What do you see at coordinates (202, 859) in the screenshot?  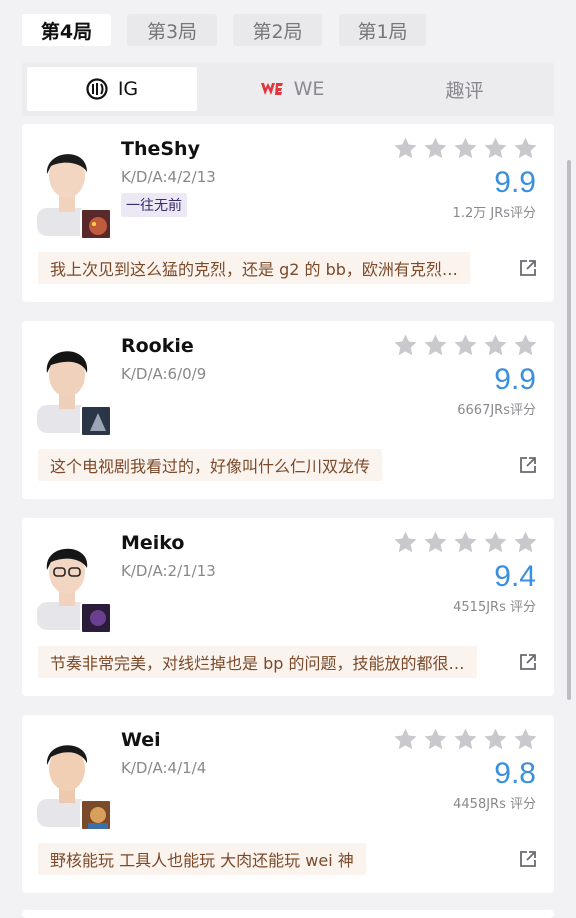 I see `top-comment: 野核能玩 工具人也能玩 大肉还能玩 wei 神` at bounding box center [202, 859].